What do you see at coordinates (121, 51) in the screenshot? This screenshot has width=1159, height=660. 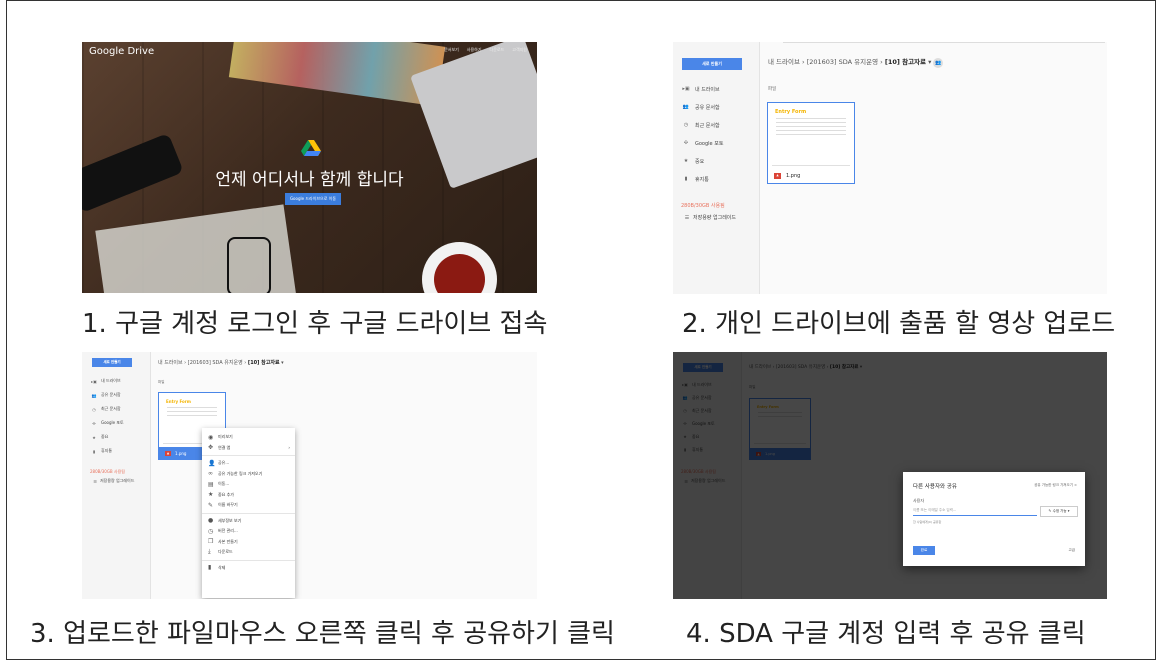 I see `google-drive-brand: Google Drive` at bounding box center [121, 51].